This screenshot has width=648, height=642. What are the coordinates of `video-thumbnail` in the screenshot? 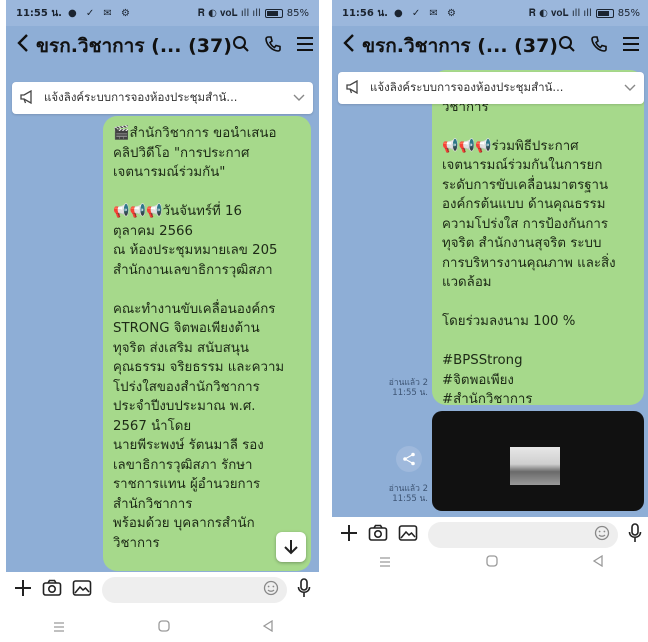 It's located at (535, 466).